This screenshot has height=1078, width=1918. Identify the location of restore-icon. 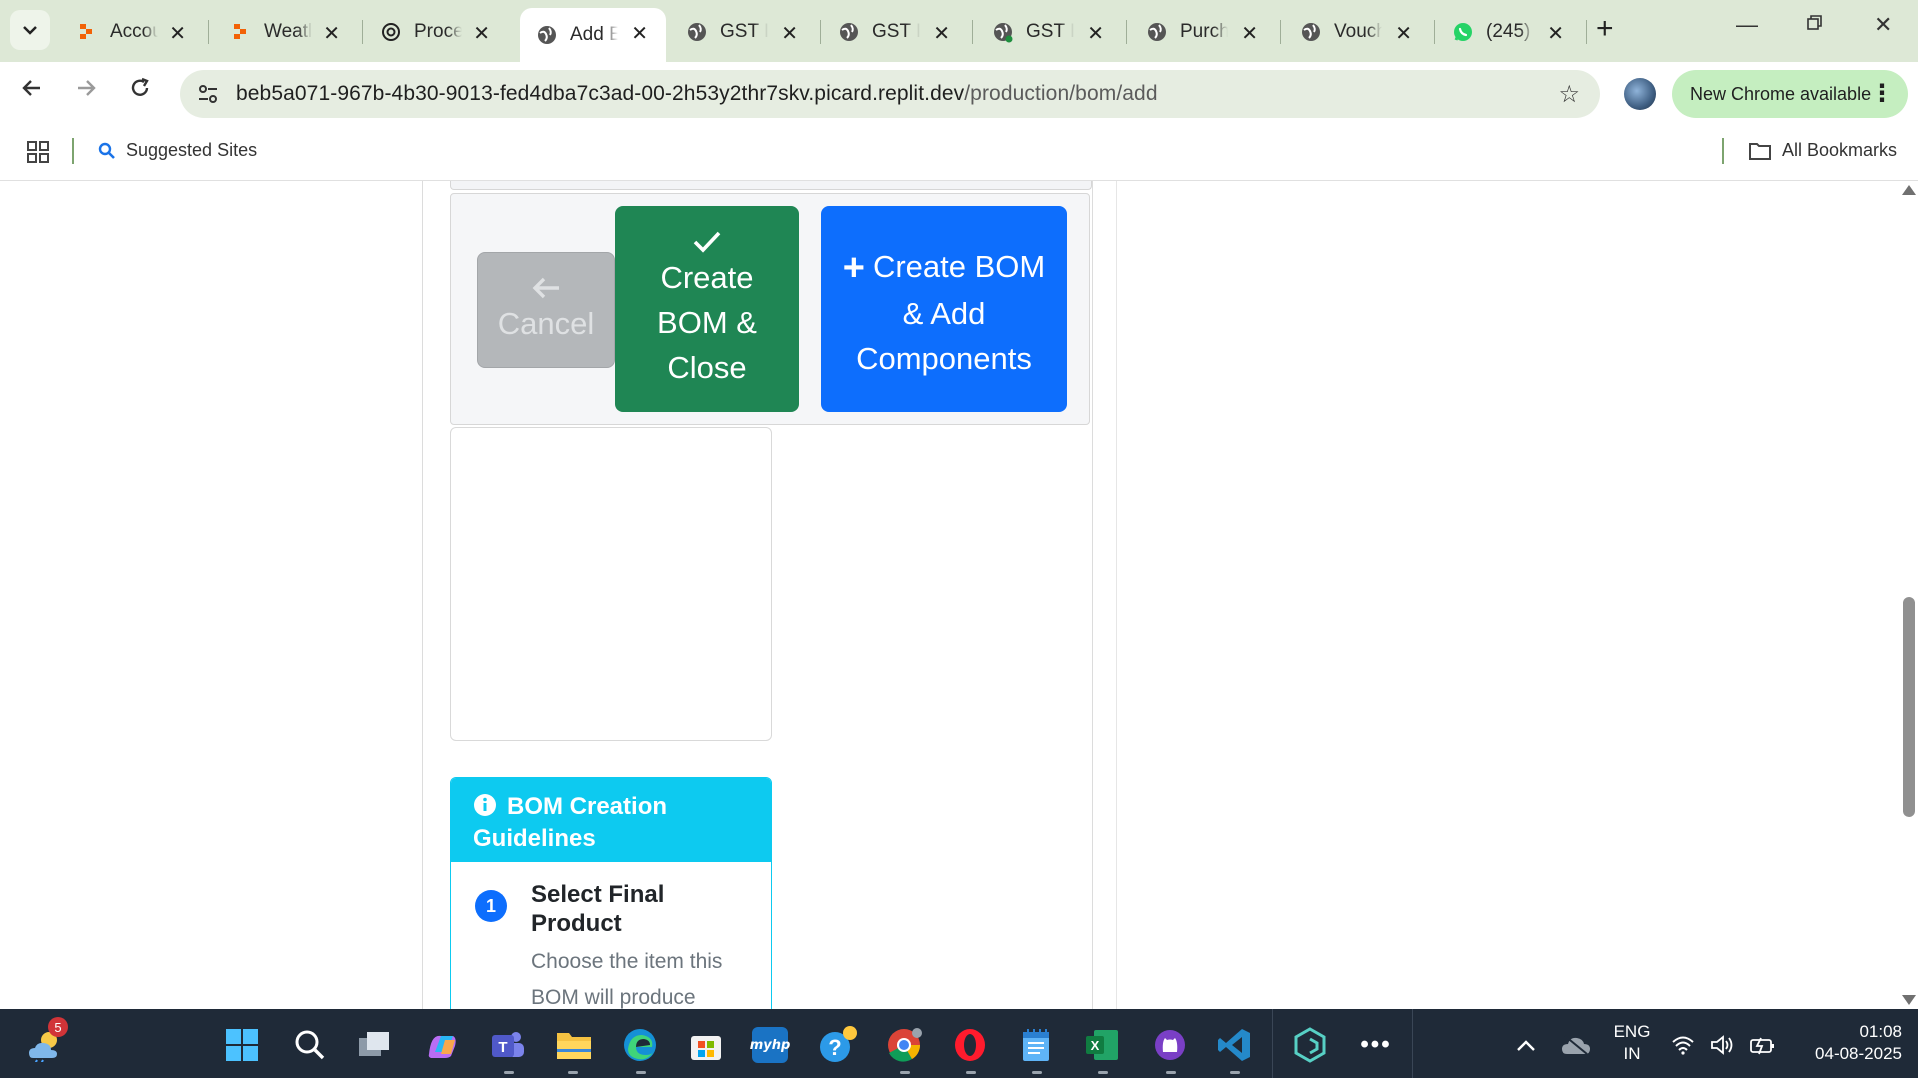
(1815, 25).